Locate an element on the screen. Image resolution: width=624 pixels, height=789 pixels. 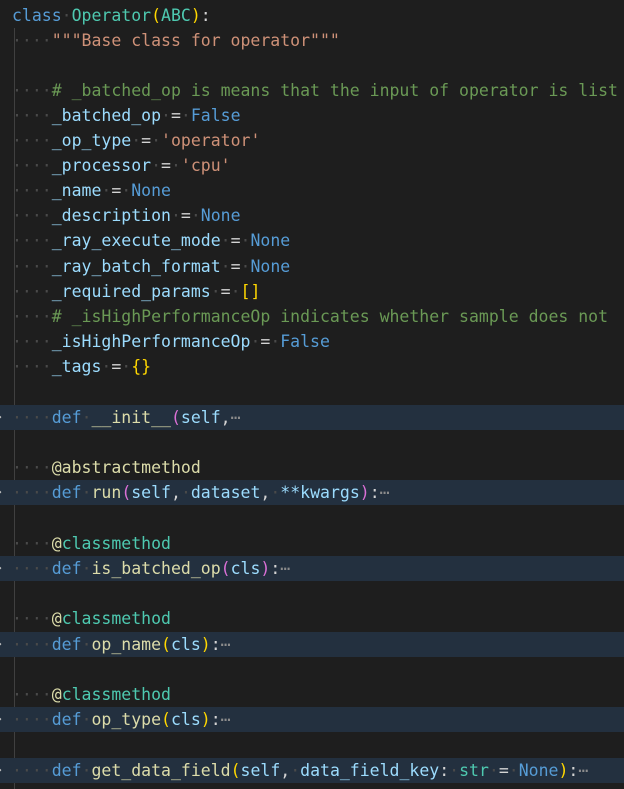
code-line-op-type-folded: › ····def·op_type(cls):⋯ is located at coordinates (312, 720).